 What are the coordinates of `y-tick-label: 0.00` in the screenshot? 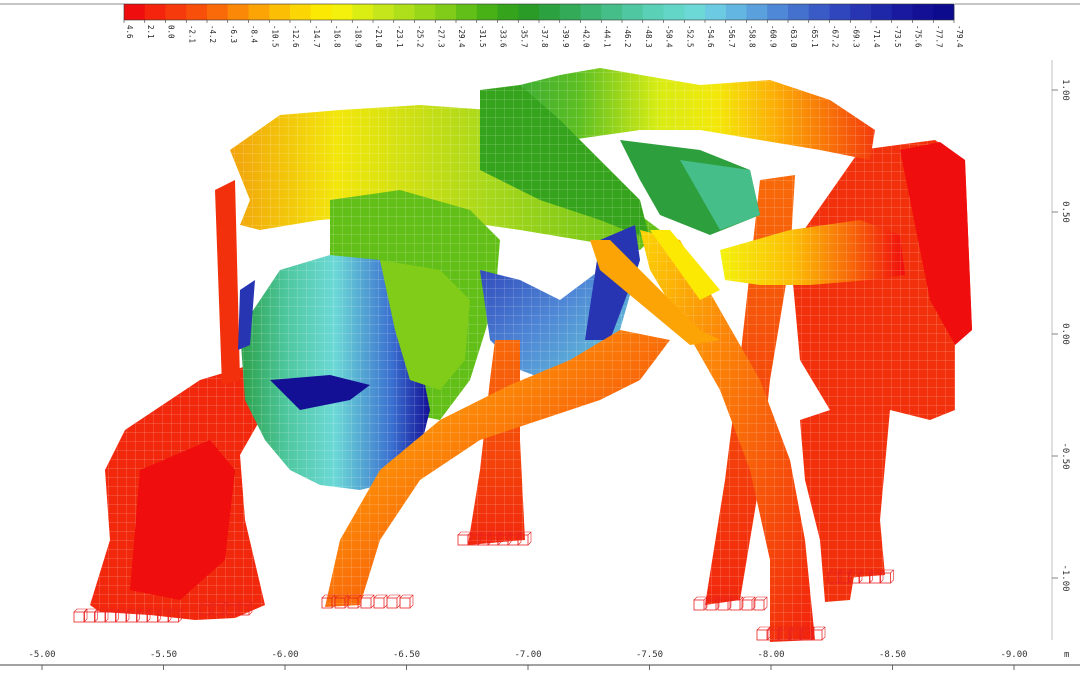 It's located at (1065, 334).